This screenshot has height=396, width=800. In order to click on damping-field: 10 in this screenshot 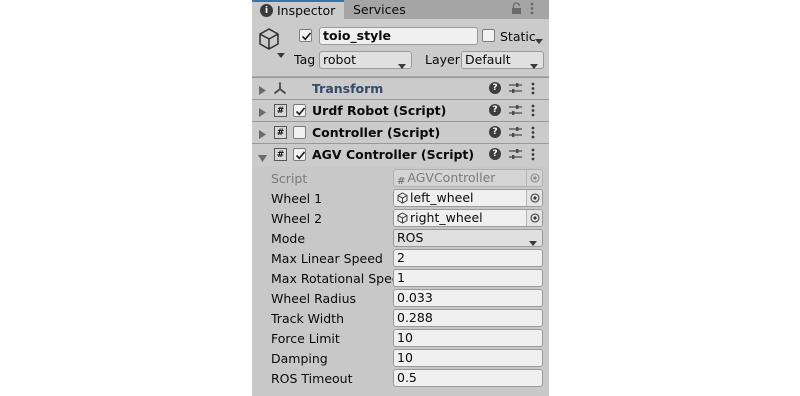, I will do `click(468, 358)`.